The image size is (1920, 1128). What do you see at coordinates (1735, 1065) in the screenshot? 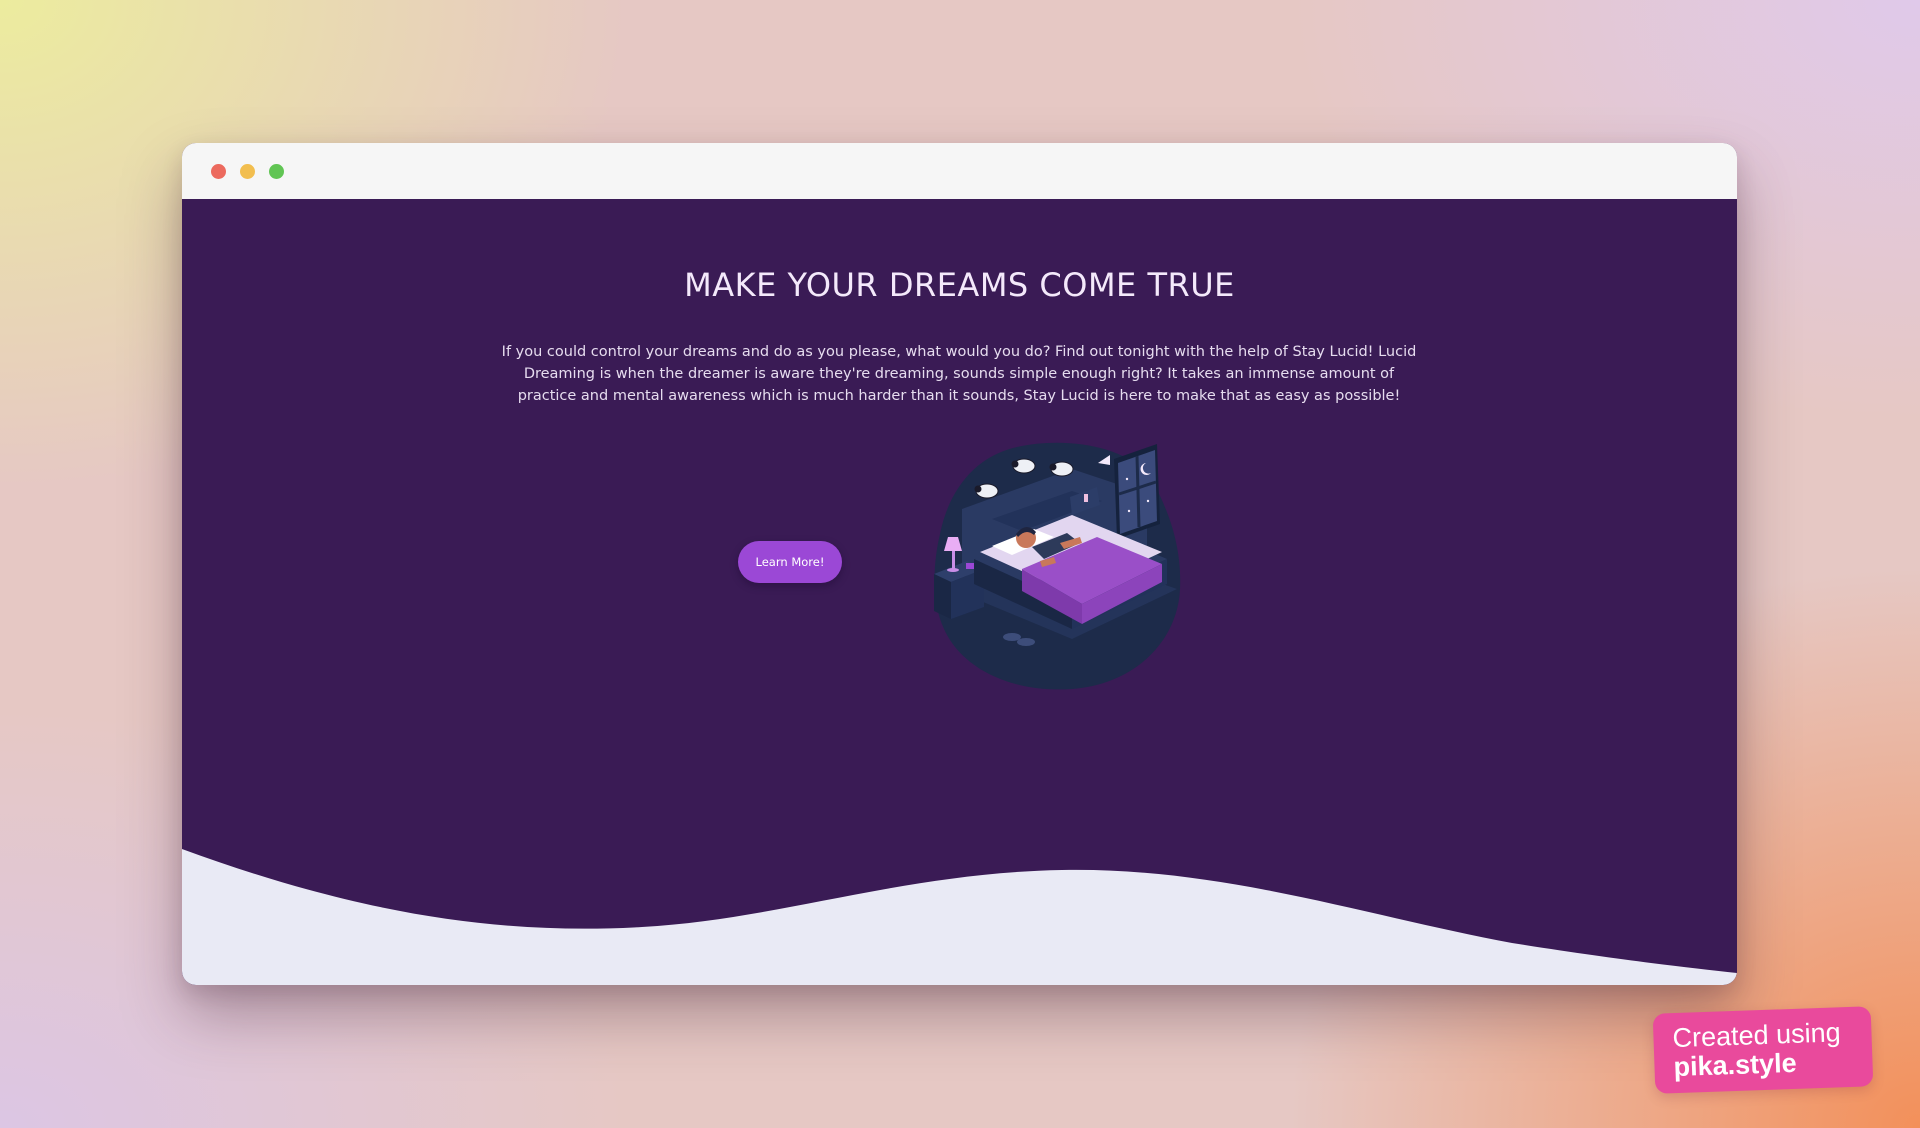
I see `watermark-line2: pika.style` at bounding box center [1735, 1065].